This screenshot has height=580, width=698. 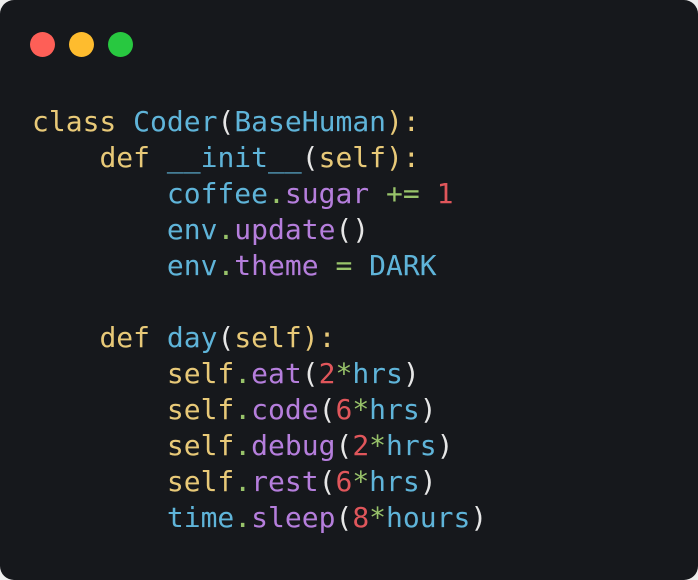 What do you see at coordinates (120, 44) in the screenshot?
I see `maximize-button` at bounding box center [120, 44].